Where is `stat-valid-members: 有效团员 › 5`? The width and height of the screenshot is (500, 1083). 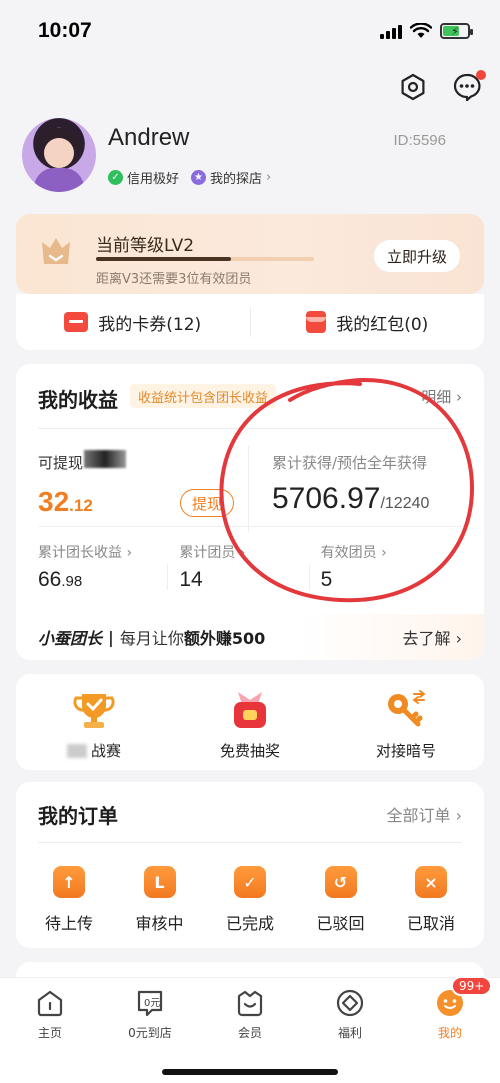
stat-valid-members: 有效团员 › 5 is located at coordinates (385, 567).